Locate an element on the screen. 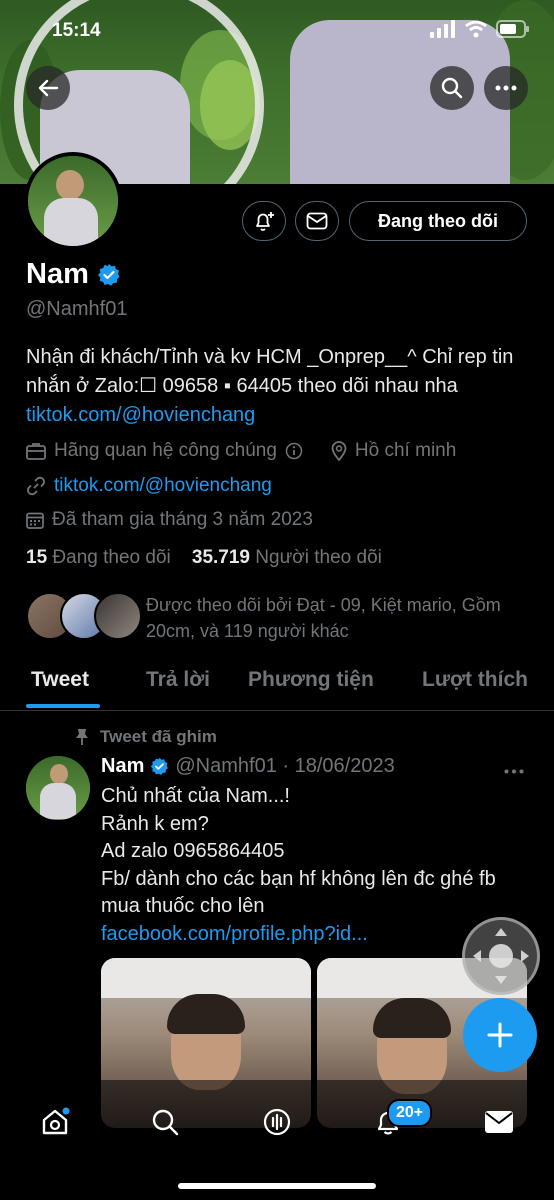 Image resolution: width=554 pixels, height=1200 pixels. tweet-avatar is located at coordinates (58, 788).